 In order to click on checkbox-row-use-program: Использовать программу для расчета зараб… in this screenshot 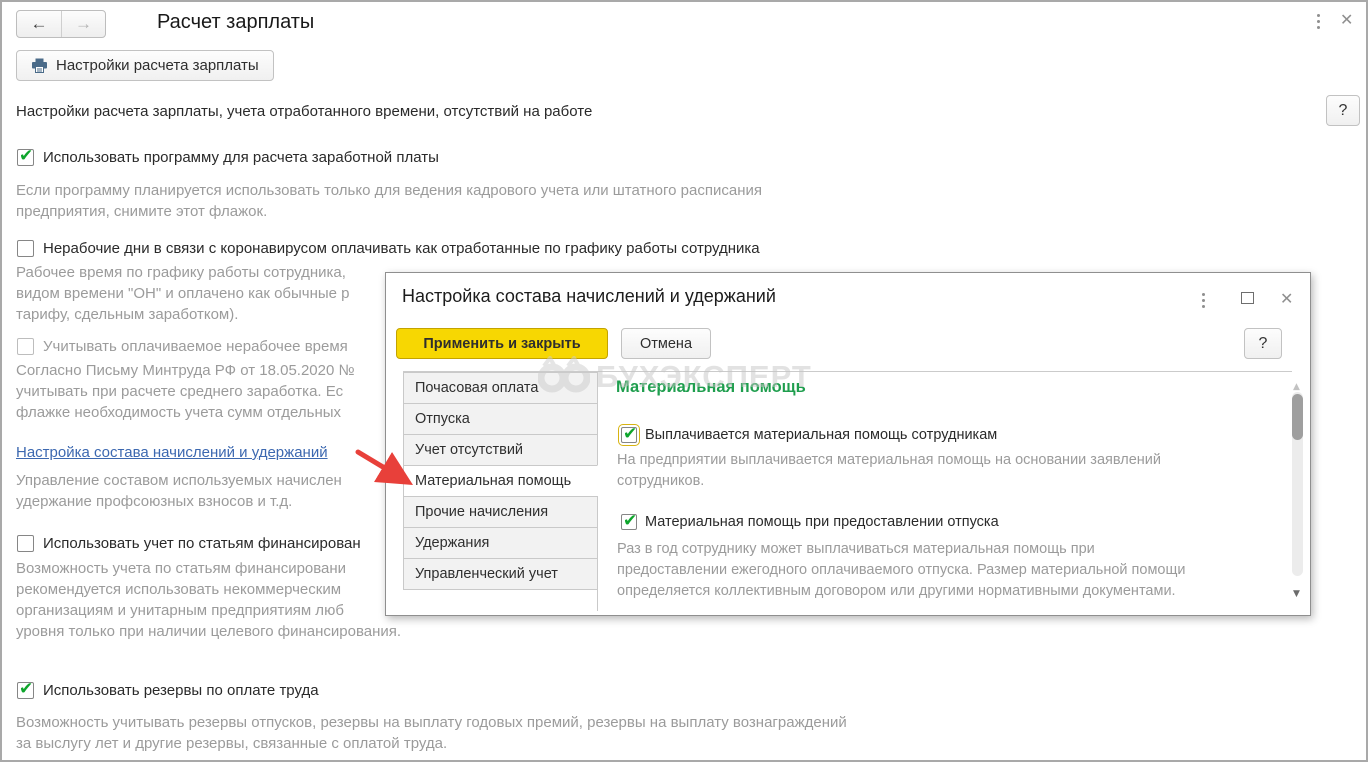, I will do `click(228, 156)`.